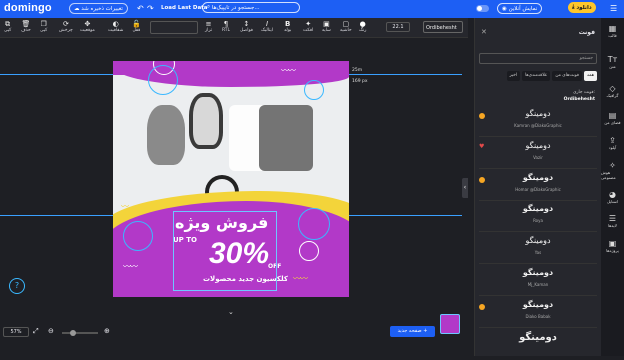 The height and width of the screenshot is (360, 624). What do you see at coordinates (16, 332) in the screenshot?
I see `zoom-level-select: 57%` at bounding box center [16, 332].